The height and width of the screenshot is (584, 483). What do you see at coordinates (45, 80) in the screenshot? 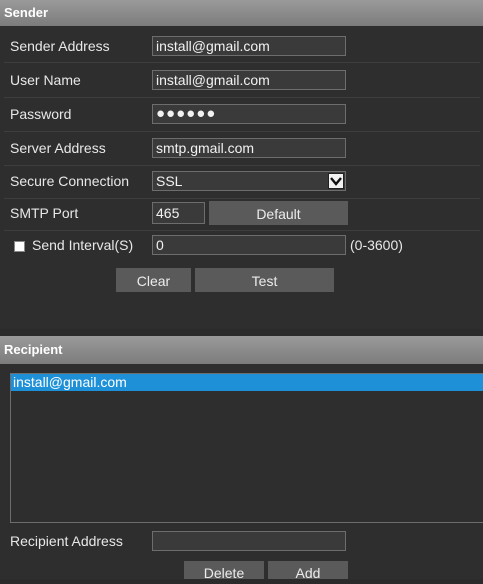
I see `user-name-label: User Name` at bounding box center [45, 80].